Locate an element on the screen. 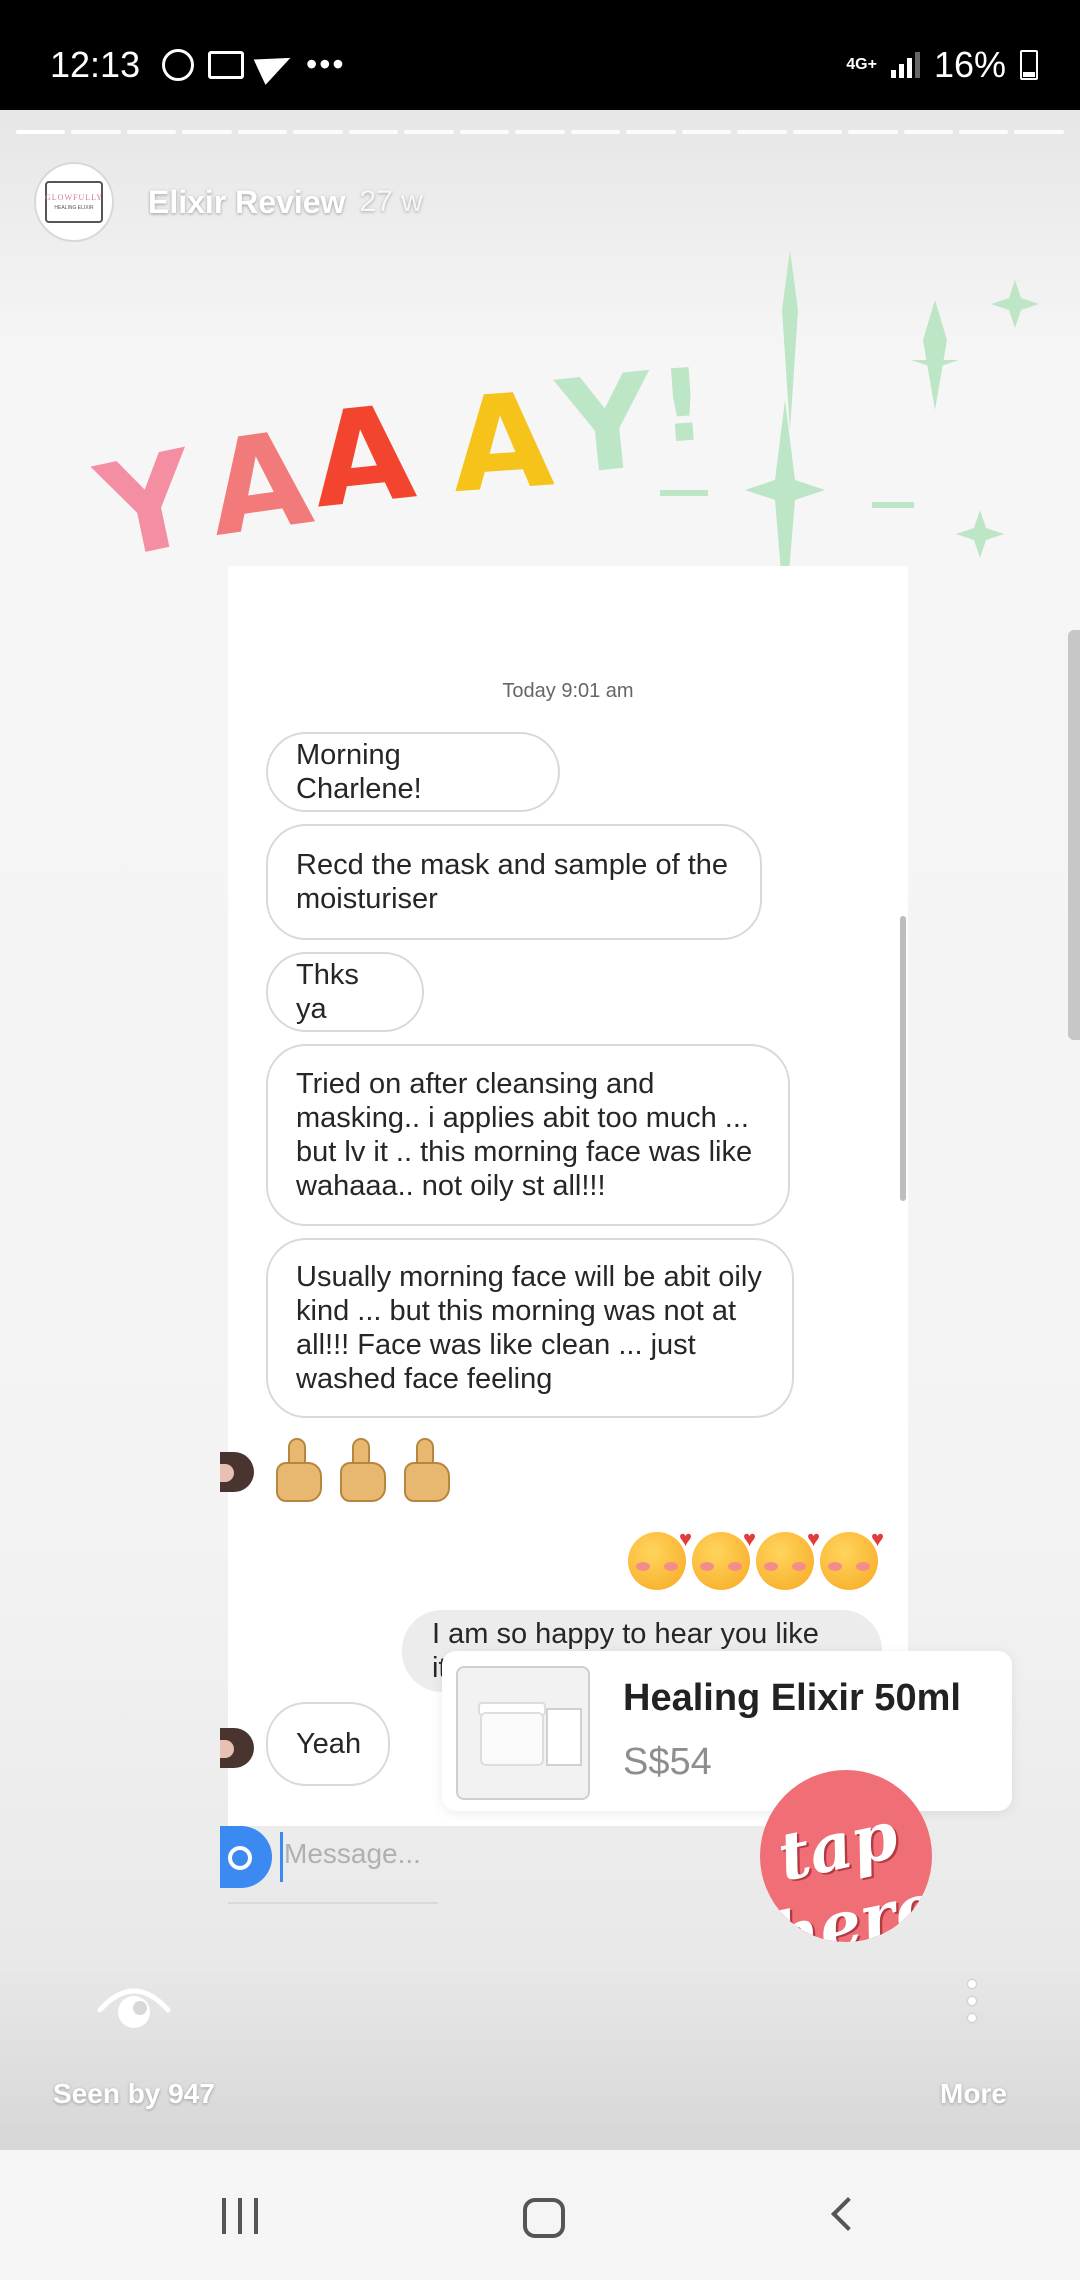 The image size is (1080, 2280). seen-by-count: Seen by 947 is located at coordinates (134, 2094).